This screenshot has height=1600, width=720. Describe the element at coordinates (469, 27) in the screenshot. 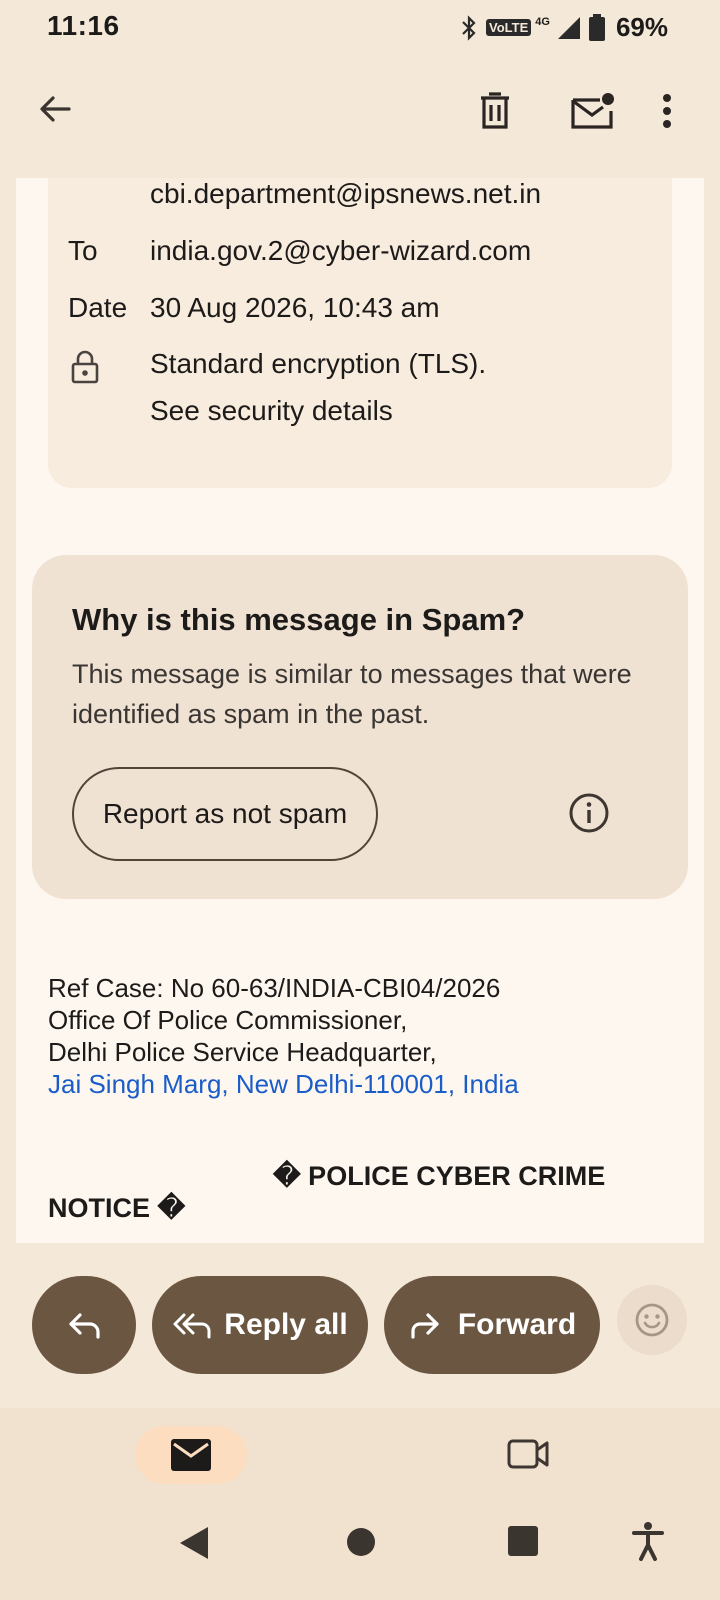

I see `bluetooth-icon` at that location.